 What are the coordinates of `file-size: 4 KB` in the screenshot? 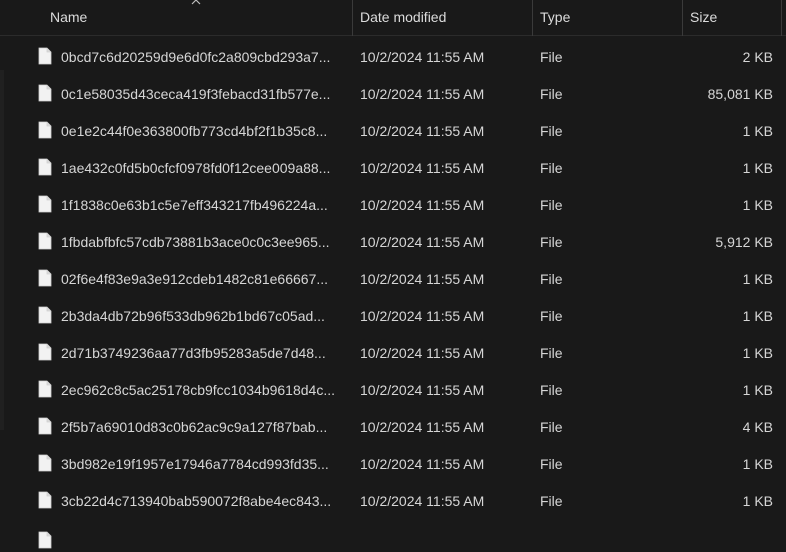 It's located at (757, 427).